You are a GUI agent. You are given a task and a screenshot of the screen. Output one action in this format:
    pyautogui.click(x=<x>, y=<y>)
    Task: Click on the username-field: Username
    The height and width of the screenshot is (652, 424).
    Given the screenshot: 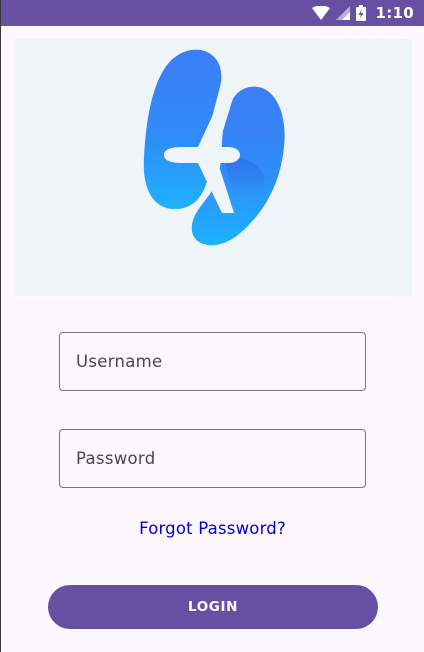 What is the action you would take?
    pyautogui.click(x=212, y=361)
    